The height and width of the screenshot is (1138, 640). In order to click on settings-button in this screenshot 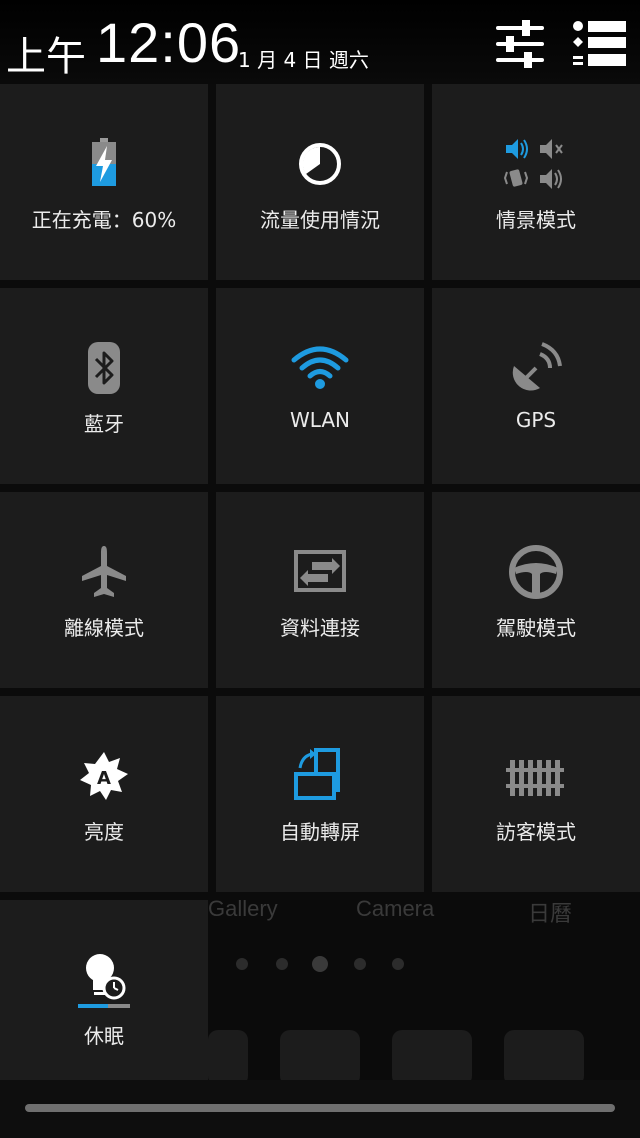, I will do `click(520, 44)`.